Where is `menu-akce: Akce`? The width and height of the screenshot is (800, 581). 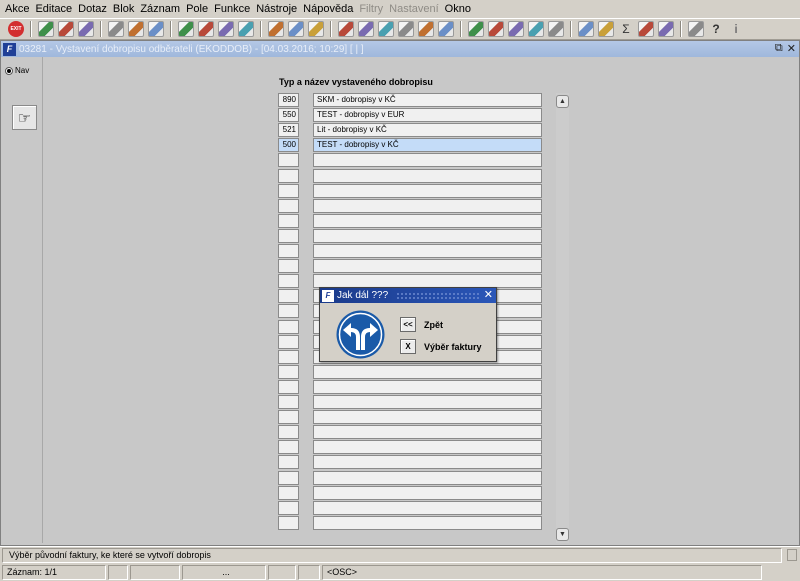 menu-akce: Akce is located at coordinates (18, 9).